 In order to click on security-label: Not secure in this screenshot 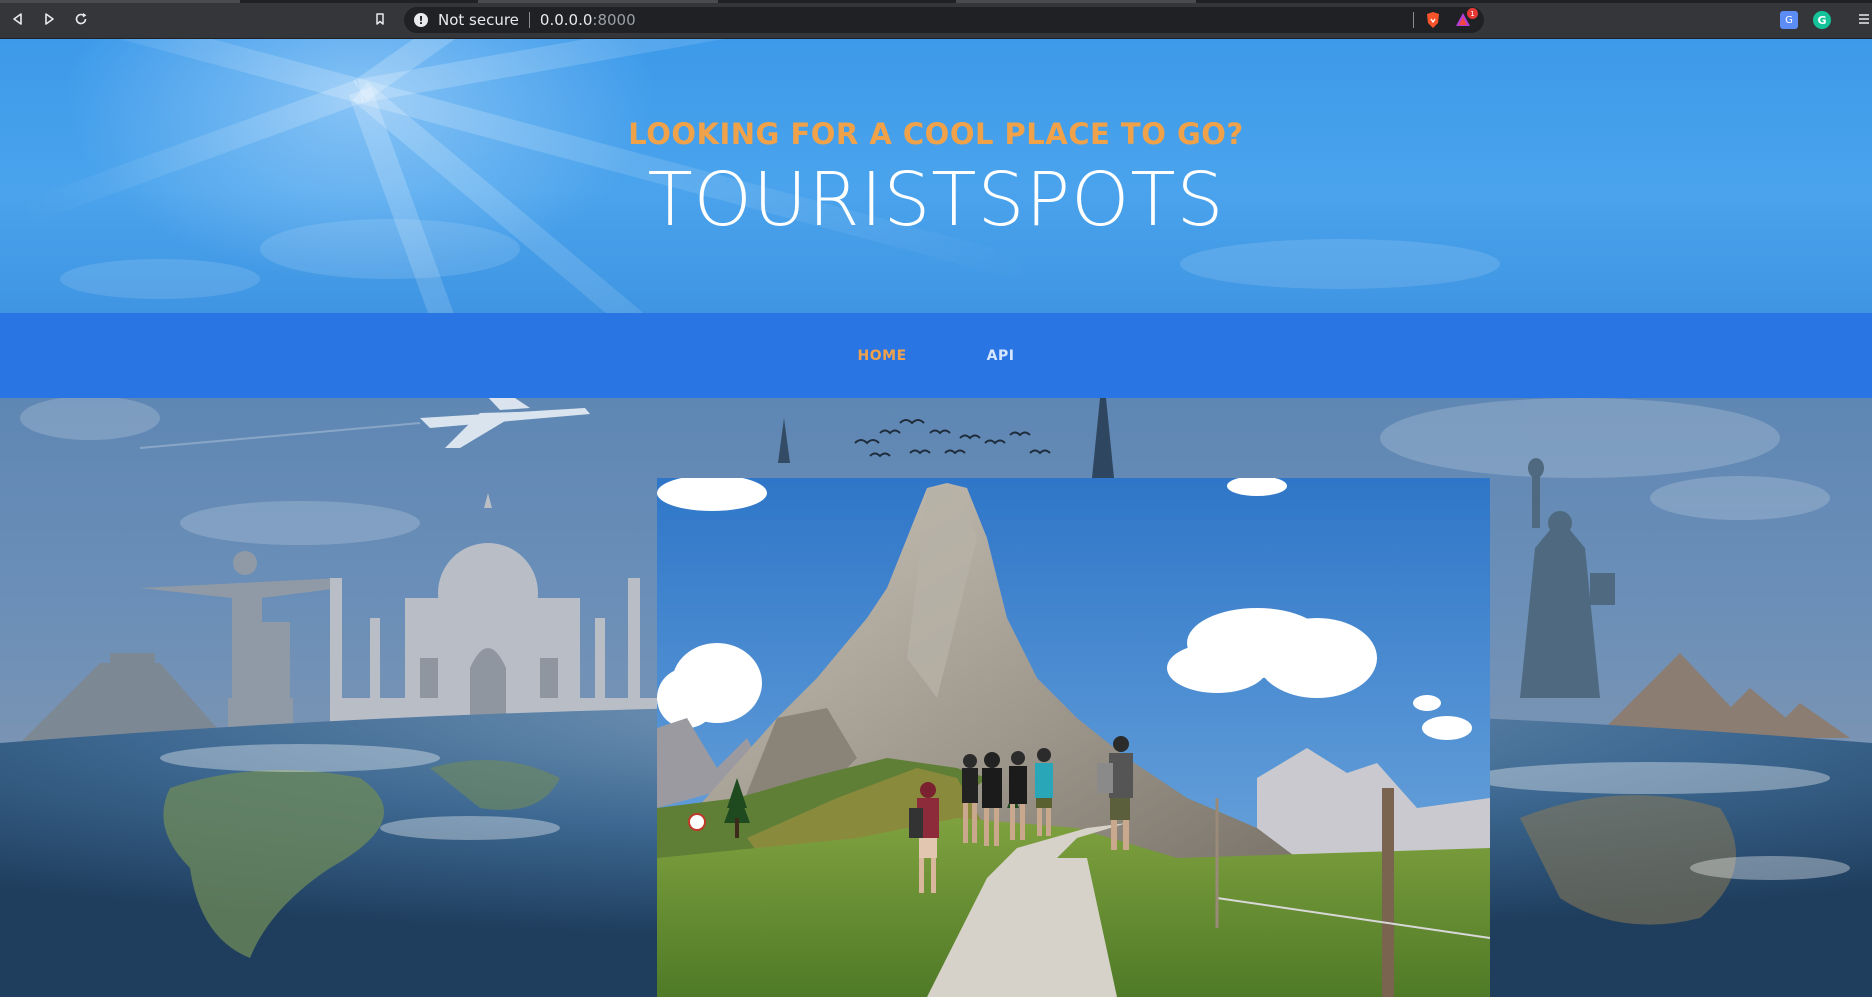, I will do `click(478, 20)`.